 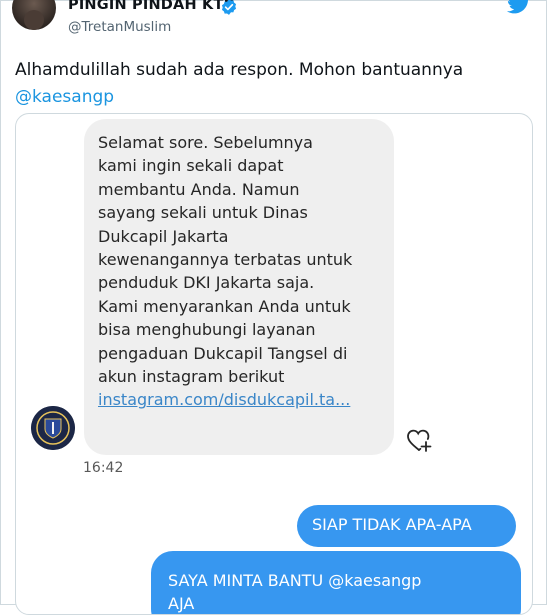 I want to click on outgoing-message-bubble: SAYA MINTA BANTU @kaesangp AJA, so click(x=336, y=582).